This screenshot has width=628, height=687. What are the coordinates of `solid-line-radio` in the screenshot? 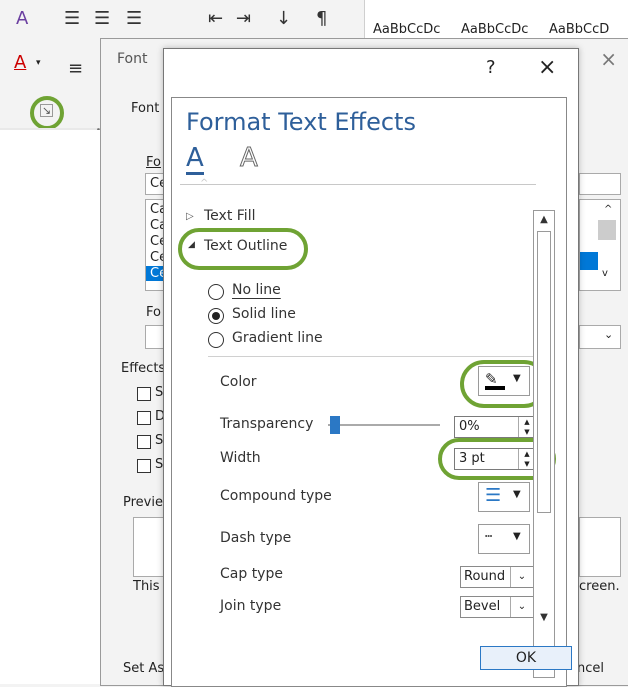 It's located at (216, 316).